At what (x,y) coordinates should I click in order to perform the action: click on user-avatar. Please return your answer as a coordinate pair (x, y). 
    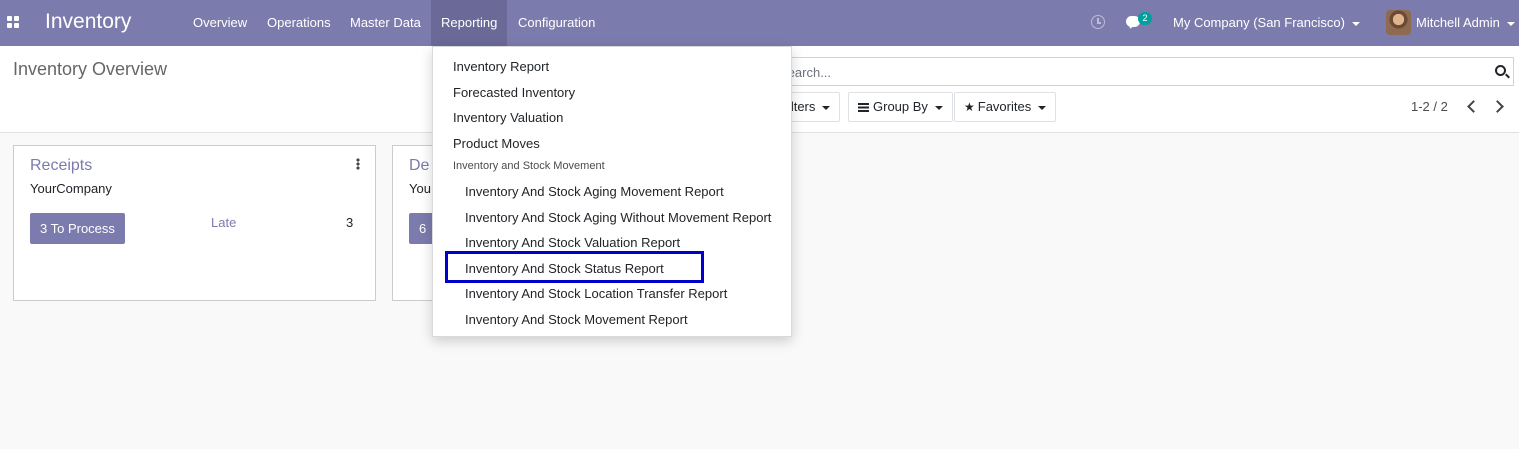
    Looking at the image, I should click on (1398, 22).